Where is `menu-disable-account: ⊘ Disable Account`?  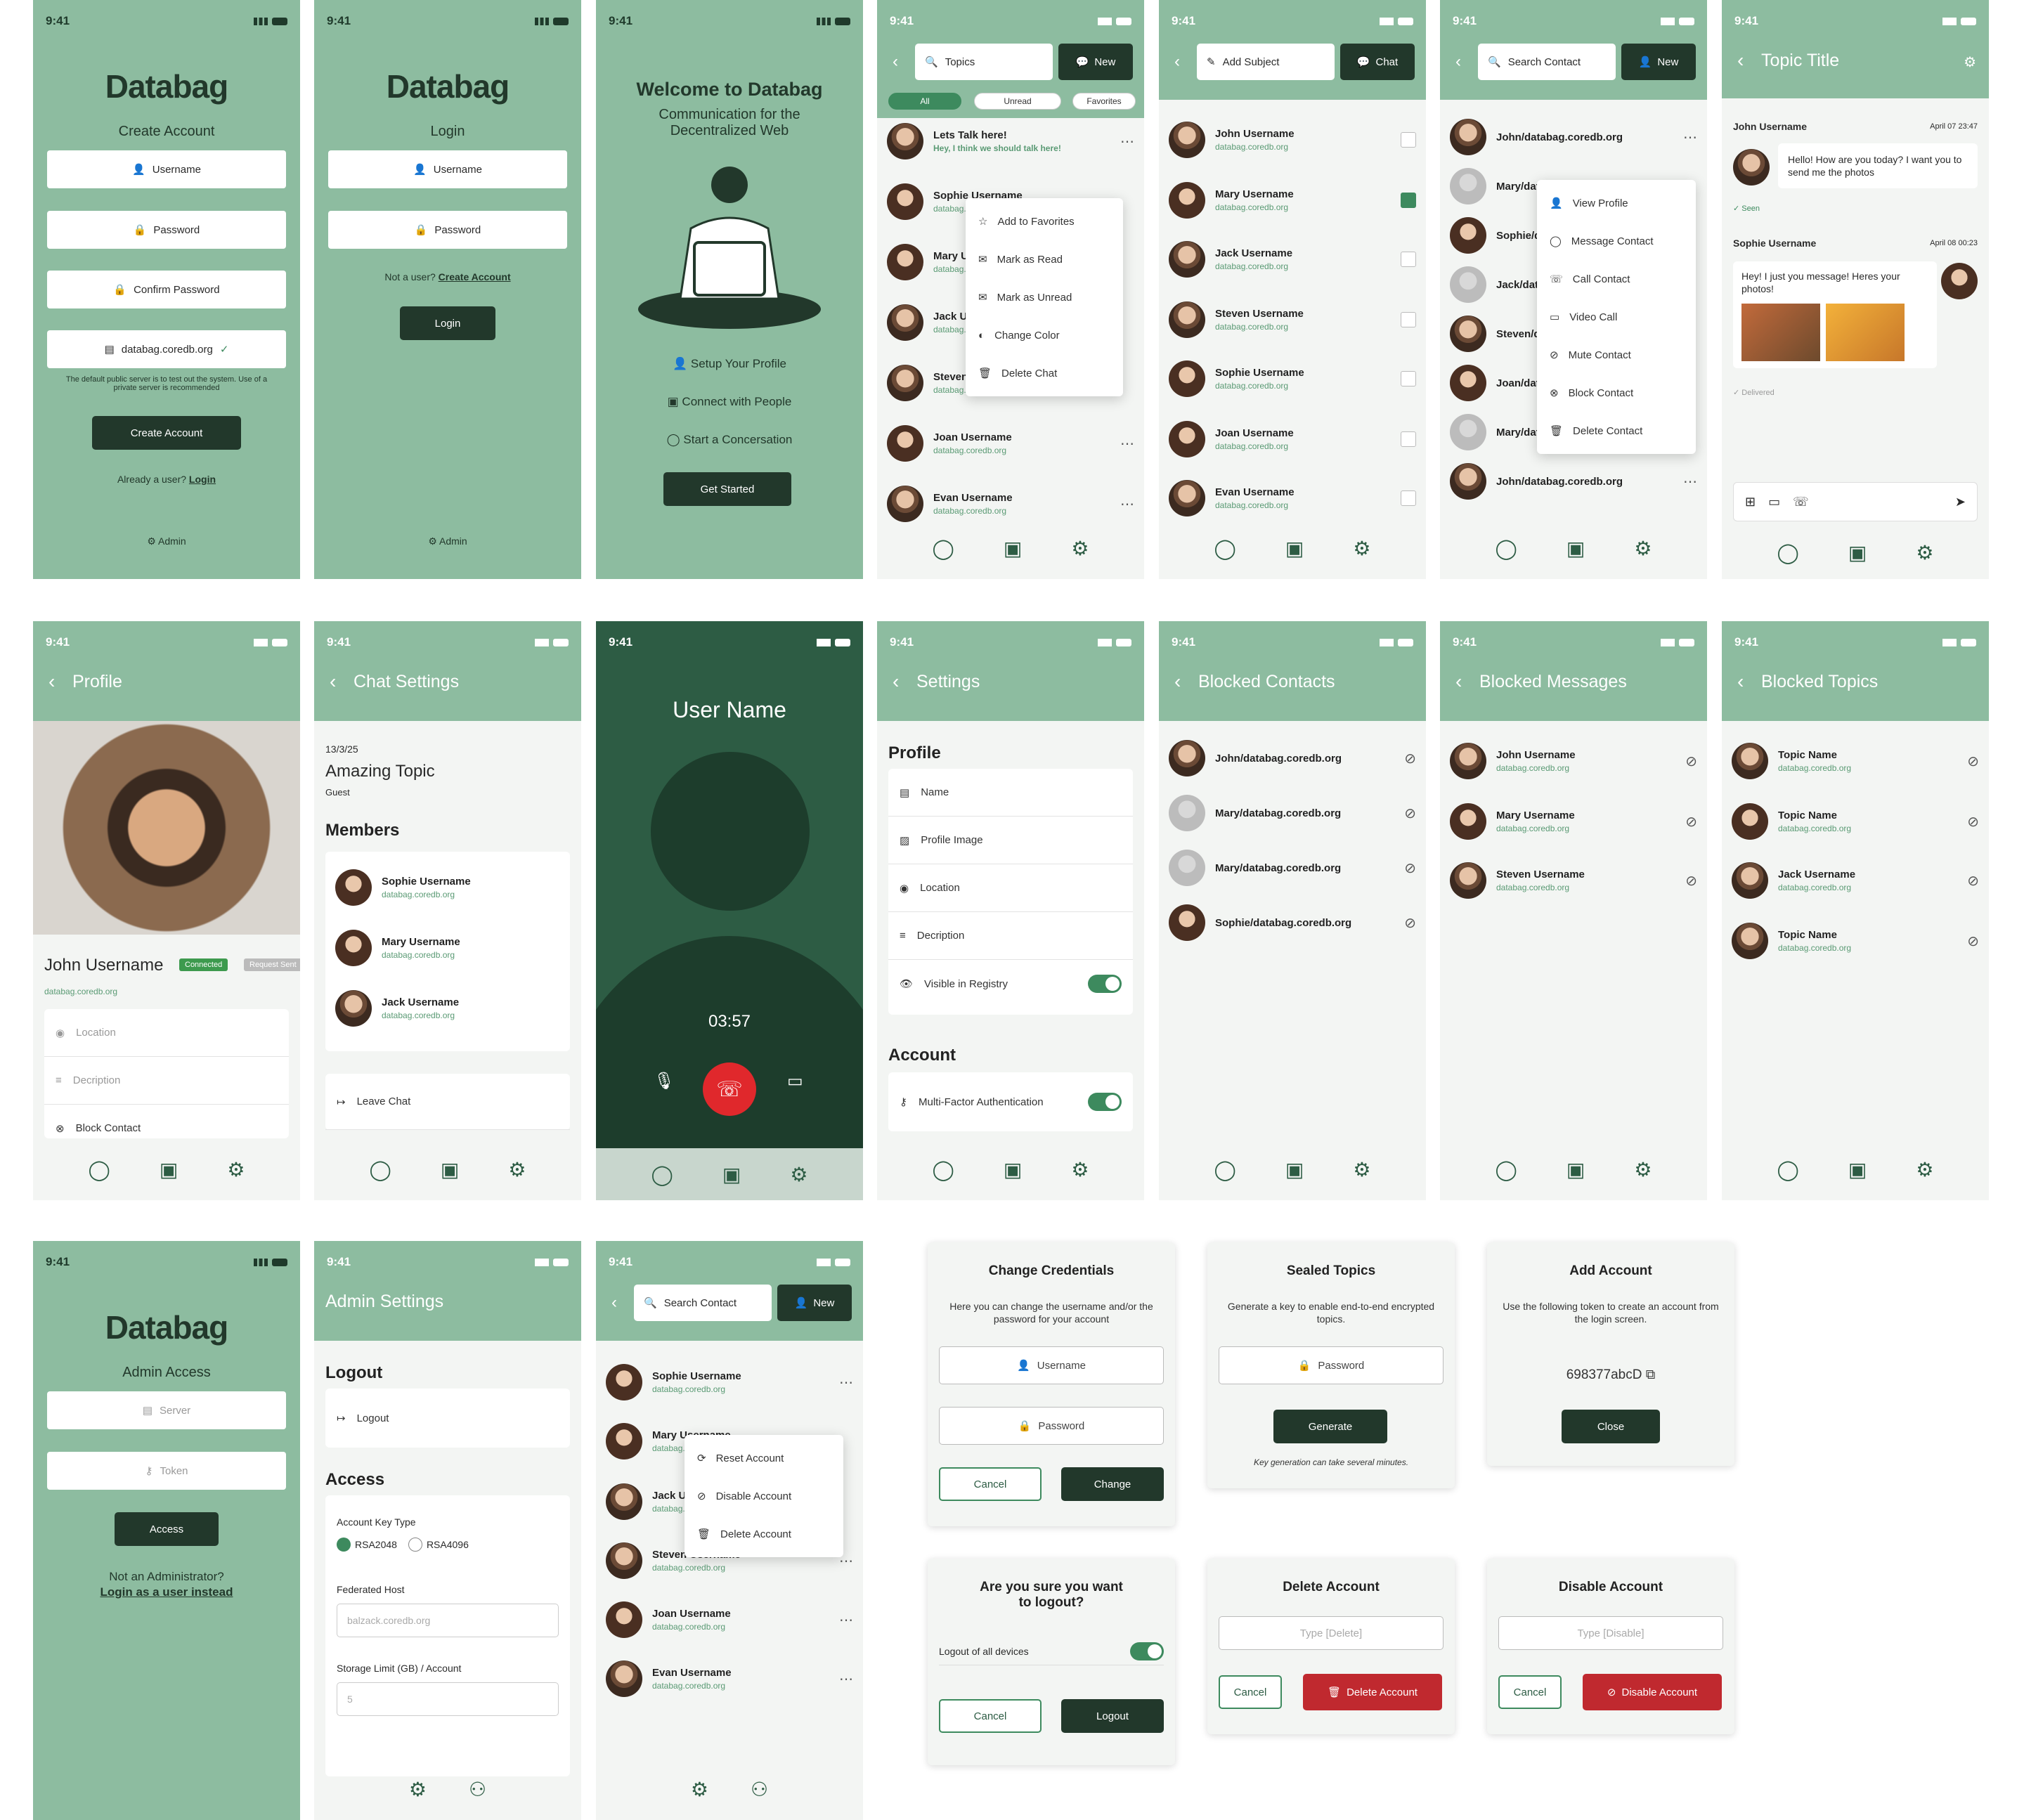 menu-disable-account: ⊘ Disable Account is located at coordinates (764, 1496).